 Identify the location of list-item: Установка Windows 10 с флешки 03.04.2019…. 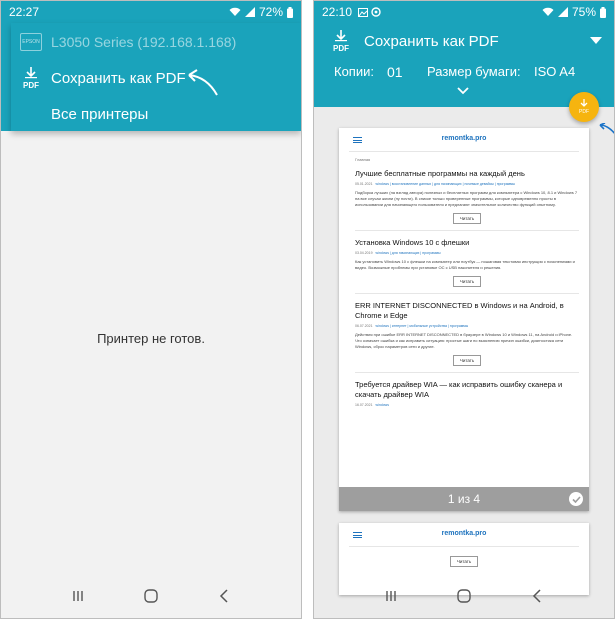
(467, 266).